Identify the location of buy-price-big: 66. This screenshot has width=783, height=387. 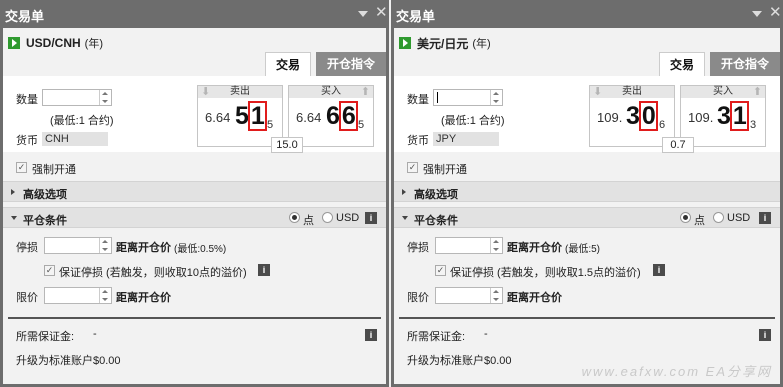
(342, 116).